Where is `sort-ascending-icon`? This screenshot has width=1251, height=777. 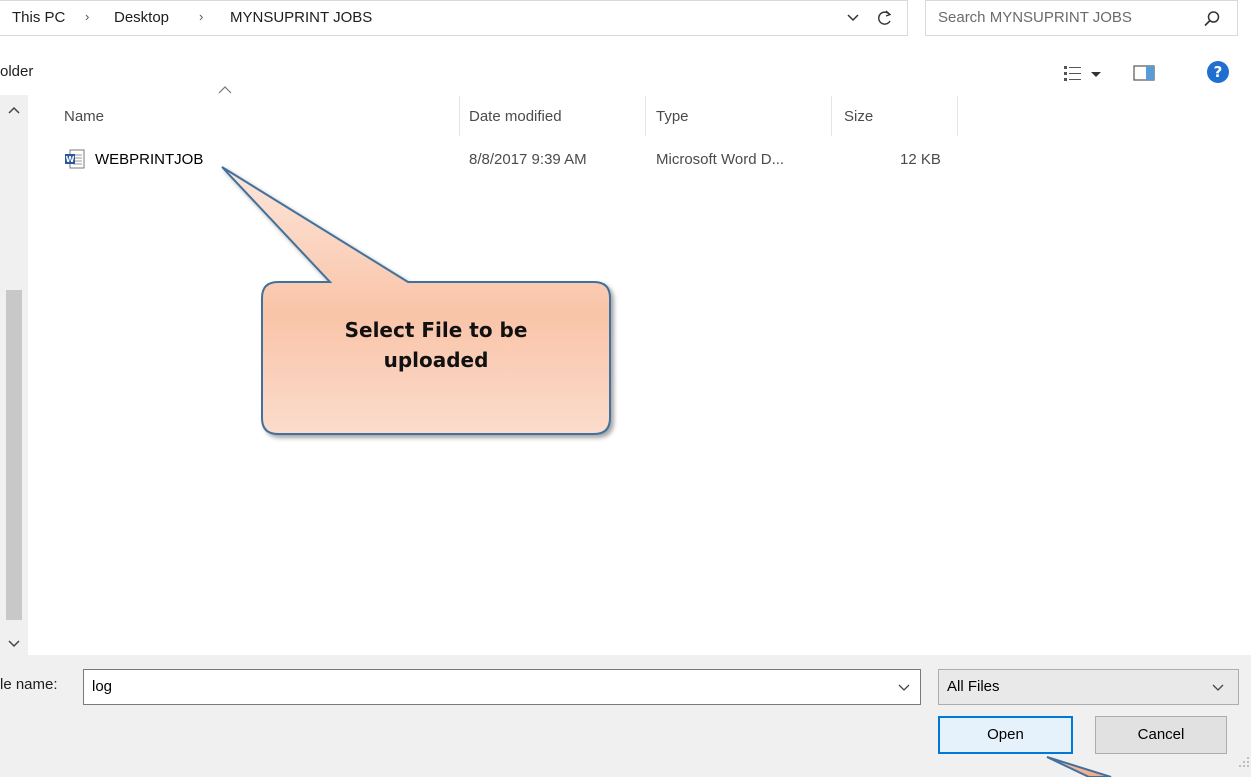 sort-ascending-icon is located at coordinates (225, 90).